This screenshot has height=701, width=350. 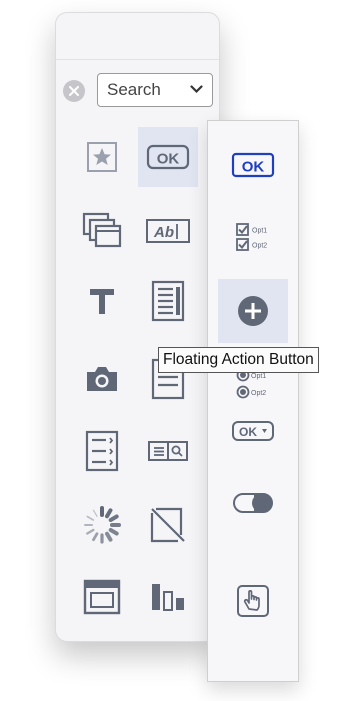 I want to click on chevron-down-icon, so click(x=196, y=89).